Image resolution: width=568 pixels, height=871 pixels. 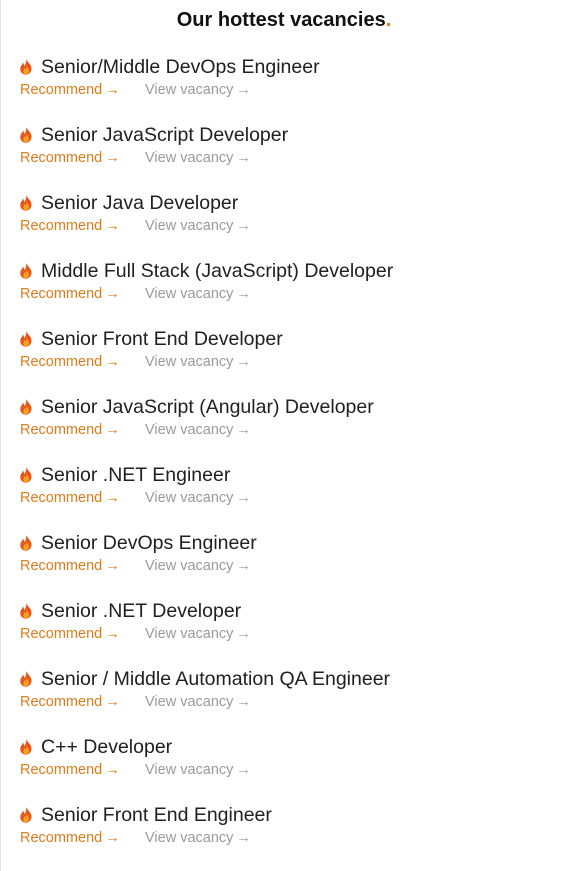 What do you see at coordinates (207, 406) in the screenshot?
I see `vacancy-title: Senior JavaScript (Angular) Developer` at bounding box center [207, 406].